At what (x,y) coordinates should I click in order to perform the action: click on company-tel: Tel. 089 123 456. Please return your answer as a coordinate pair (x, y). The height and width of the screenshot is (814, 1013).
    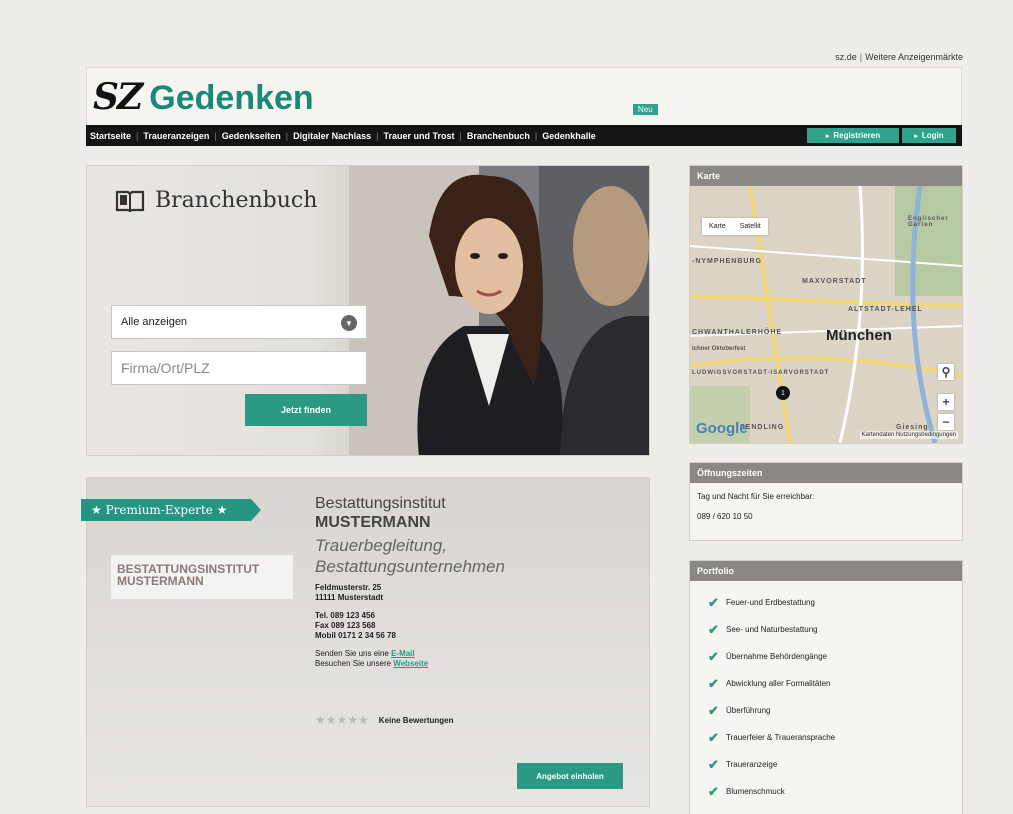
    Looking at the image, I should click on (345, 615).